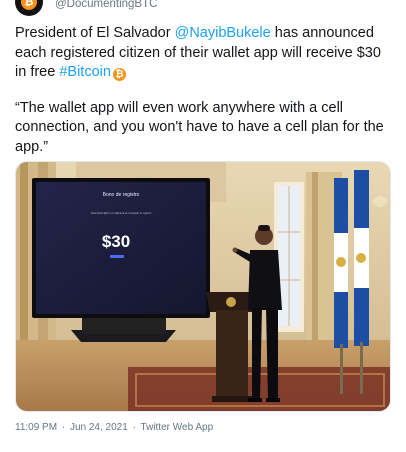 This screenshot has width=406, height=452. Describe the element at coordinates (106, 5) in the screenshot. I see `user-handle: @DocumentingBTC` at that location.